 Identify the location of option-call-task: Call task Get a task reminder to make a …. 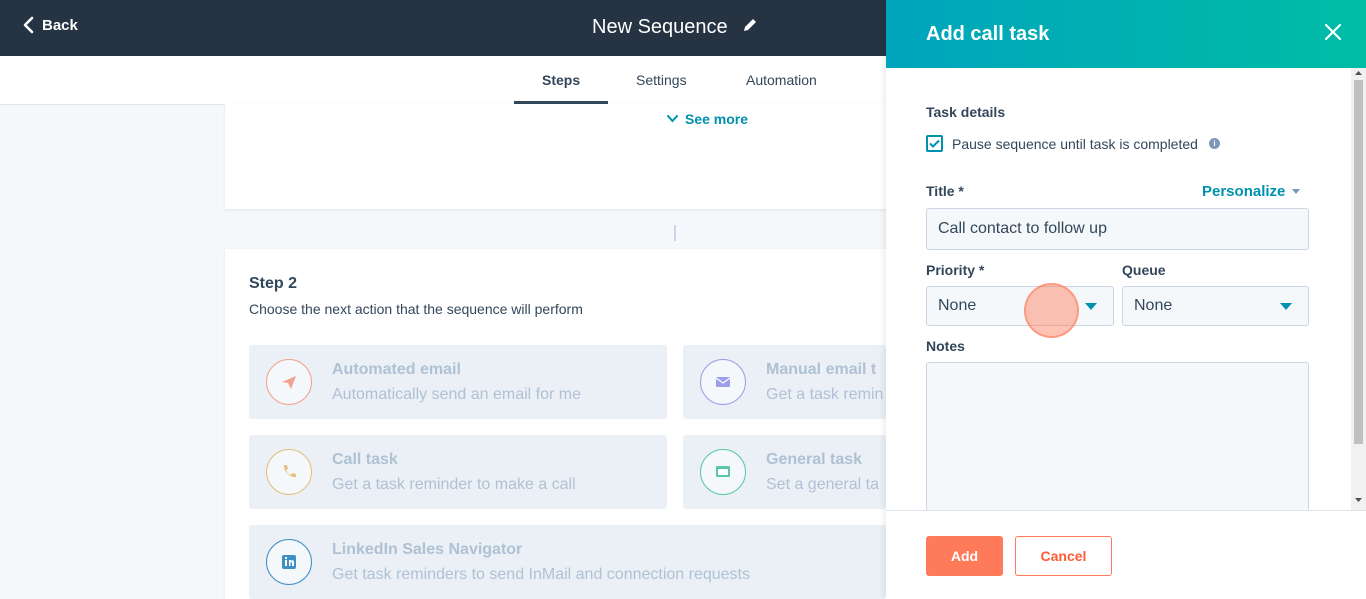
(458, 472).